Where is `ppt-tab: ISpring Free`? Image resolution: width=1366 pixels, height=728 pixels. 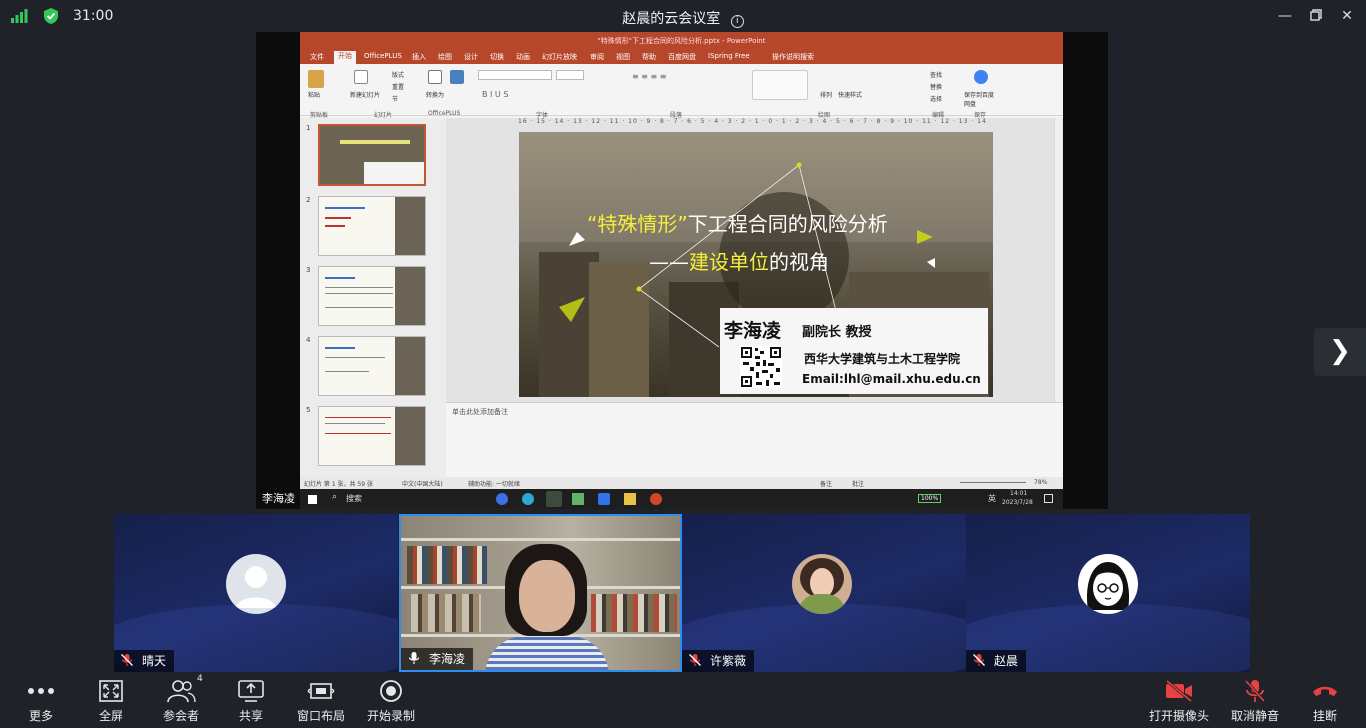 ppt-tab: ISpring Free is located at coordinates (729, 56).